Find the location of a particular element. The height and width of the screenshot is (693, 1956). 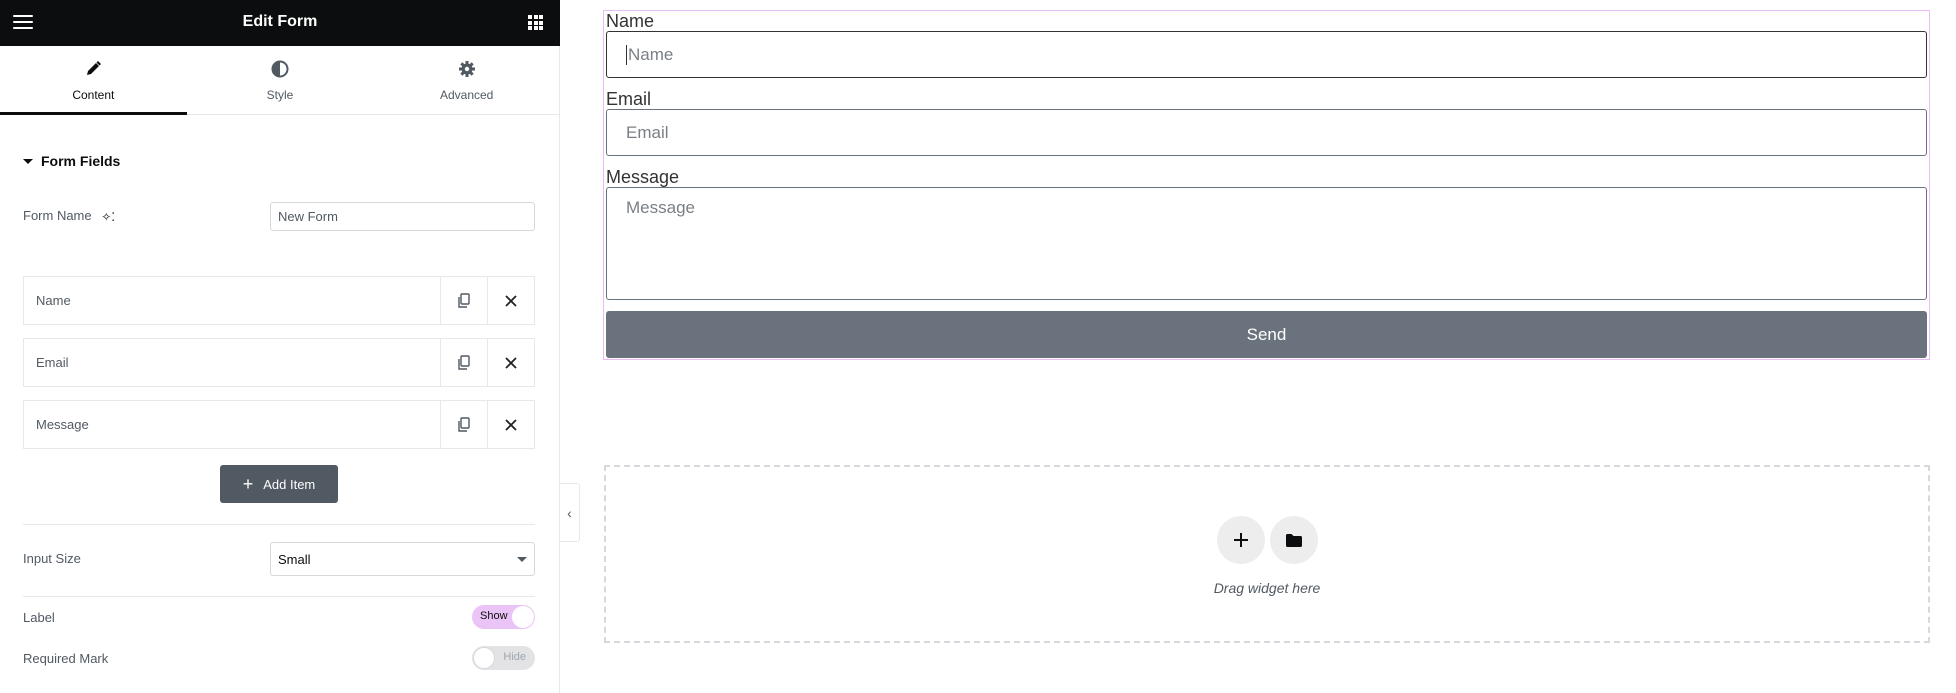

form-field-label: Email is located at coordinates (629, 99).